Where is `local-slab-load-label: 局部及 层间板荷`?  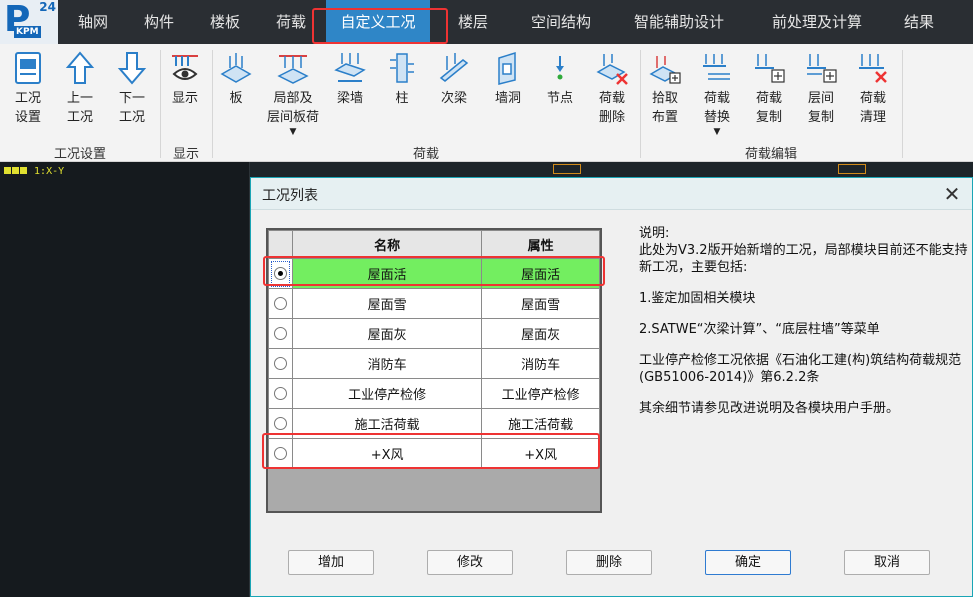 local-slab-load-label: 局部及 层间板荷 is located at coordinates (292, 108).